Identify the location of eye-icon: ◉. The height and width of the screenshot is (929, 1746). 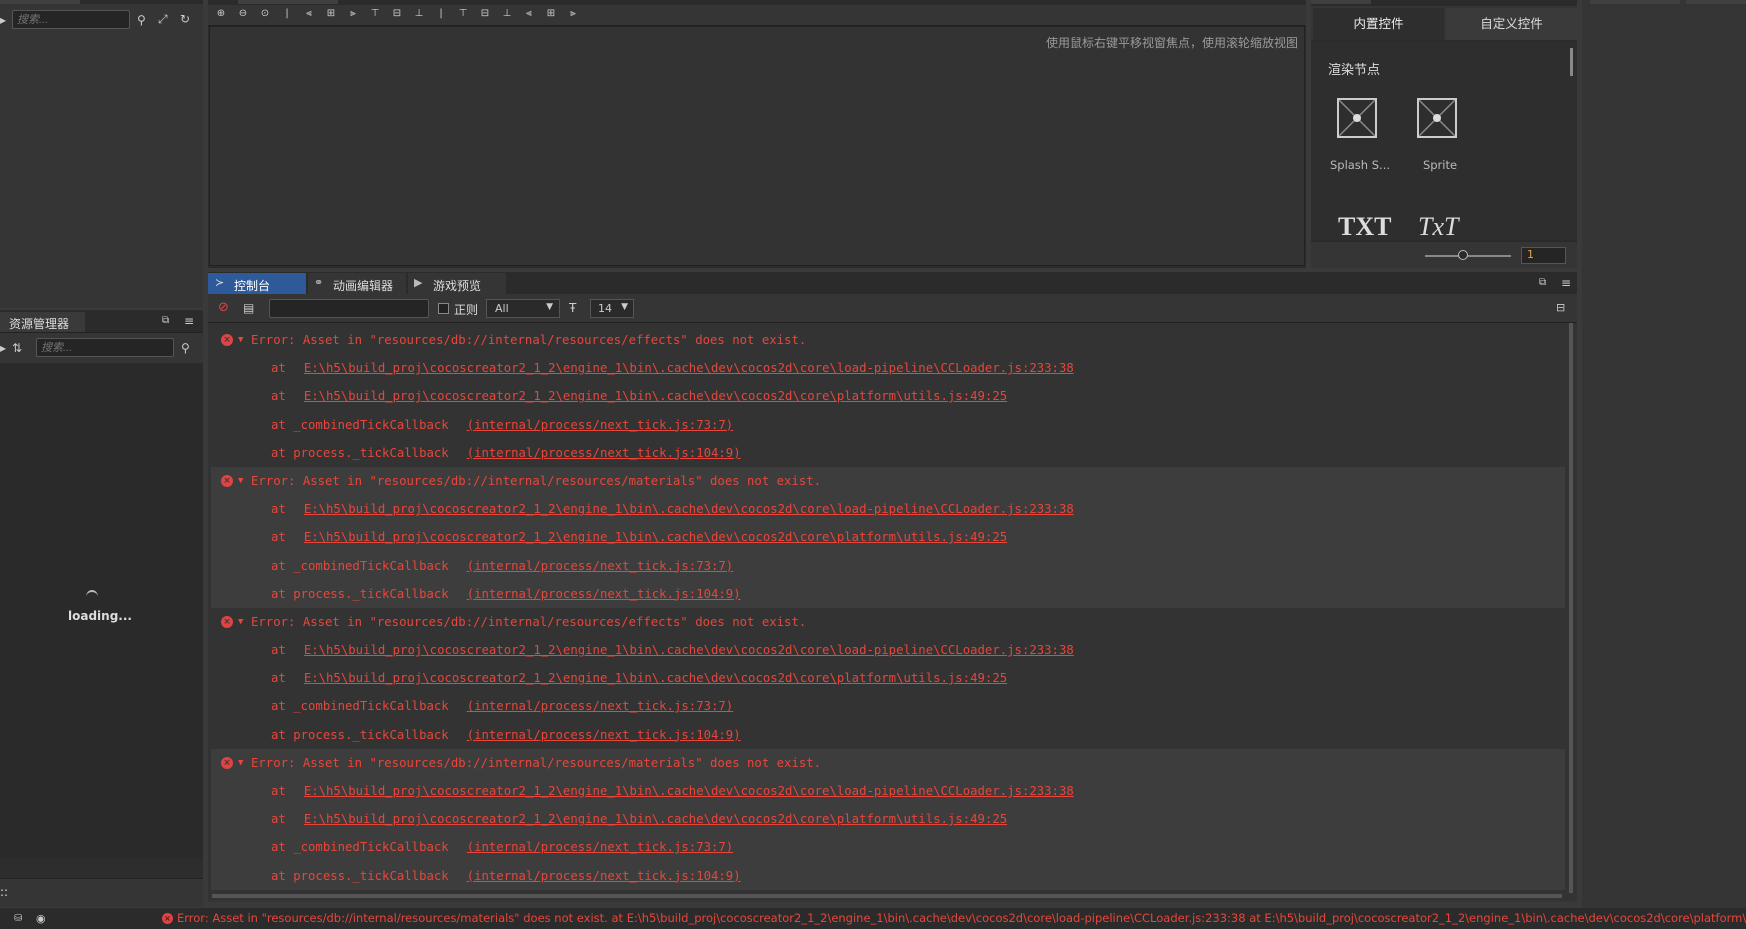
(41, 919).